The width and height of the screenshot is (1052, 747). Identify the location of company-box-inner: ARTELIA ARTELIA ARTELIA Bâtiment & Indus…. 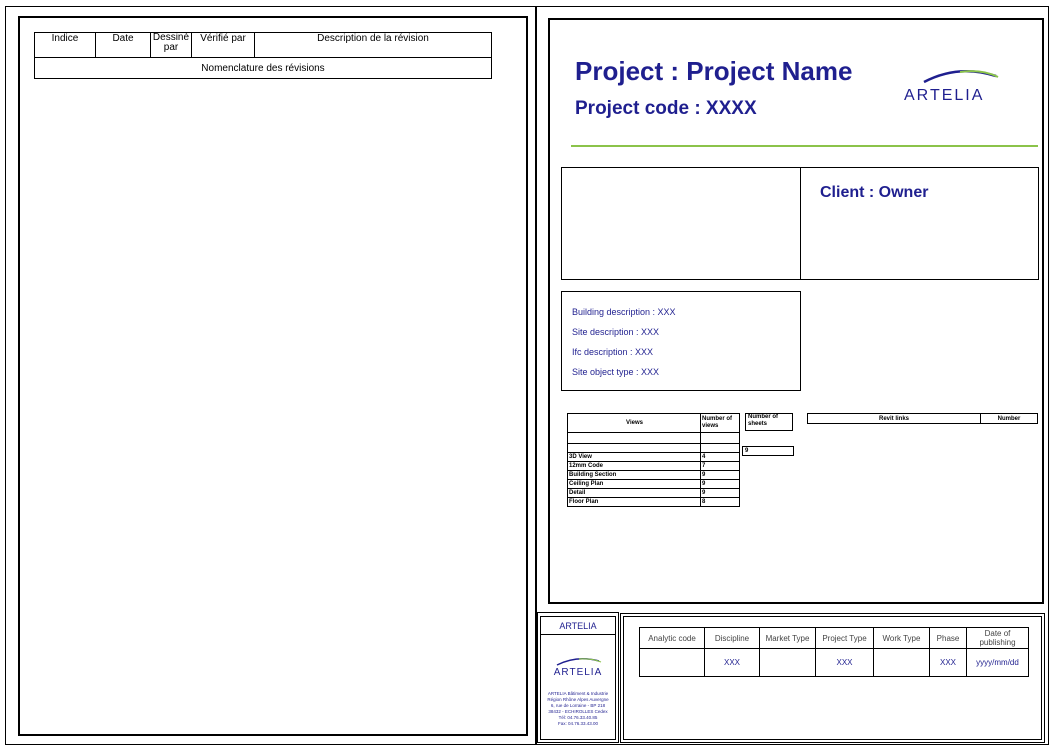
(578, 678).